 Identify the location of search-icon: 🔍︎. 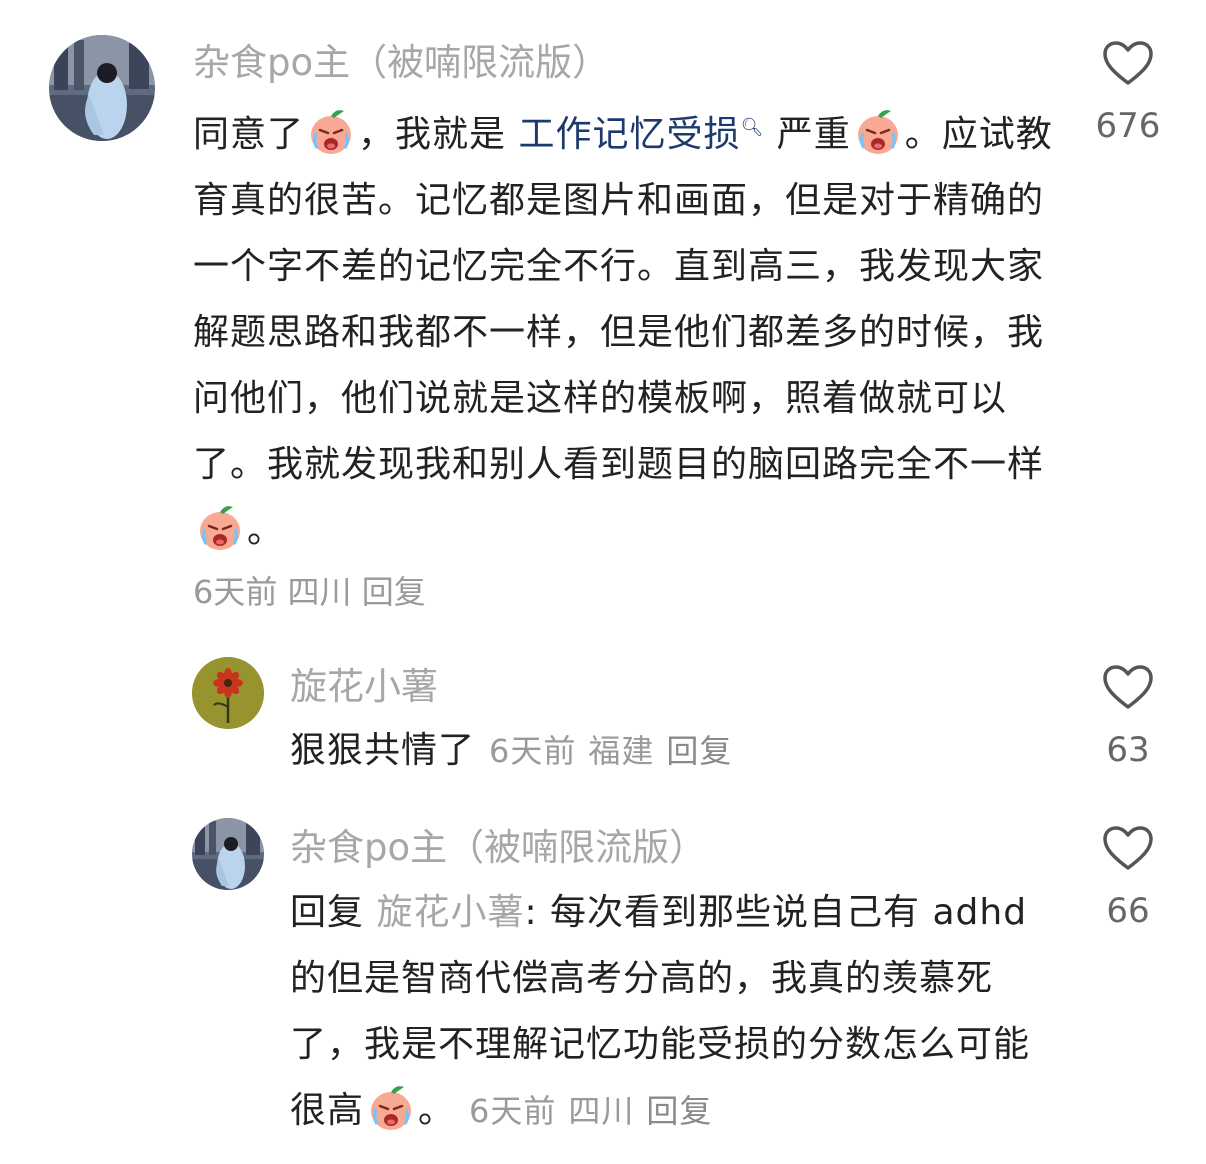
(752, 127).